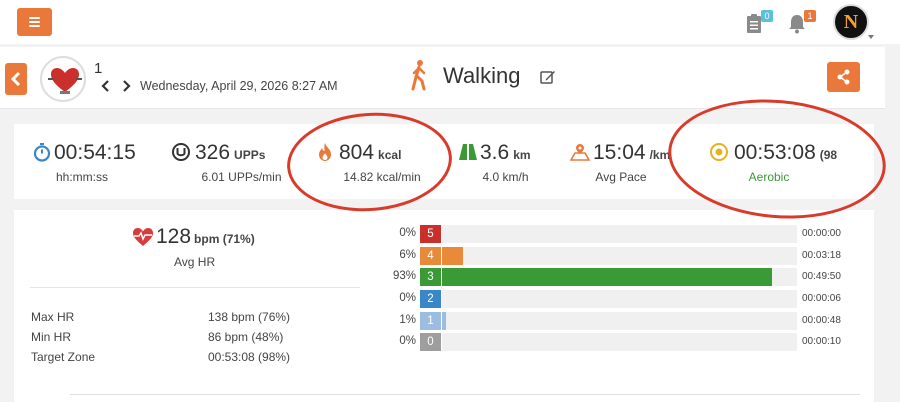 The image size is (900, 402). I want to click on logo-n-icon: N, so click(851, 22).